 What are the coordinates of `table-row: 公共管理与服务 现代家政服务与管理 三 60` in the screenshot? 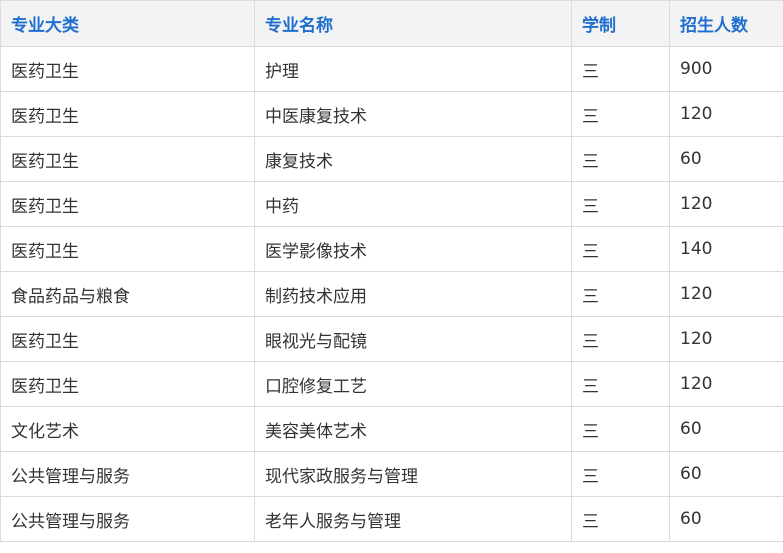 It's located at (391, 474).